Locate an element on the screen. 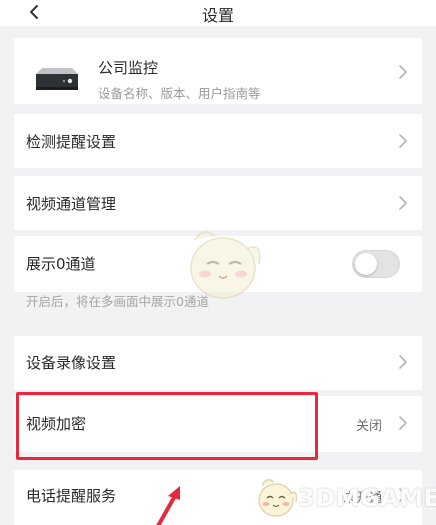 This screenshot has height=525, width=436. video-encrypt-value: 关闭 is located at coordinates (368, 426).